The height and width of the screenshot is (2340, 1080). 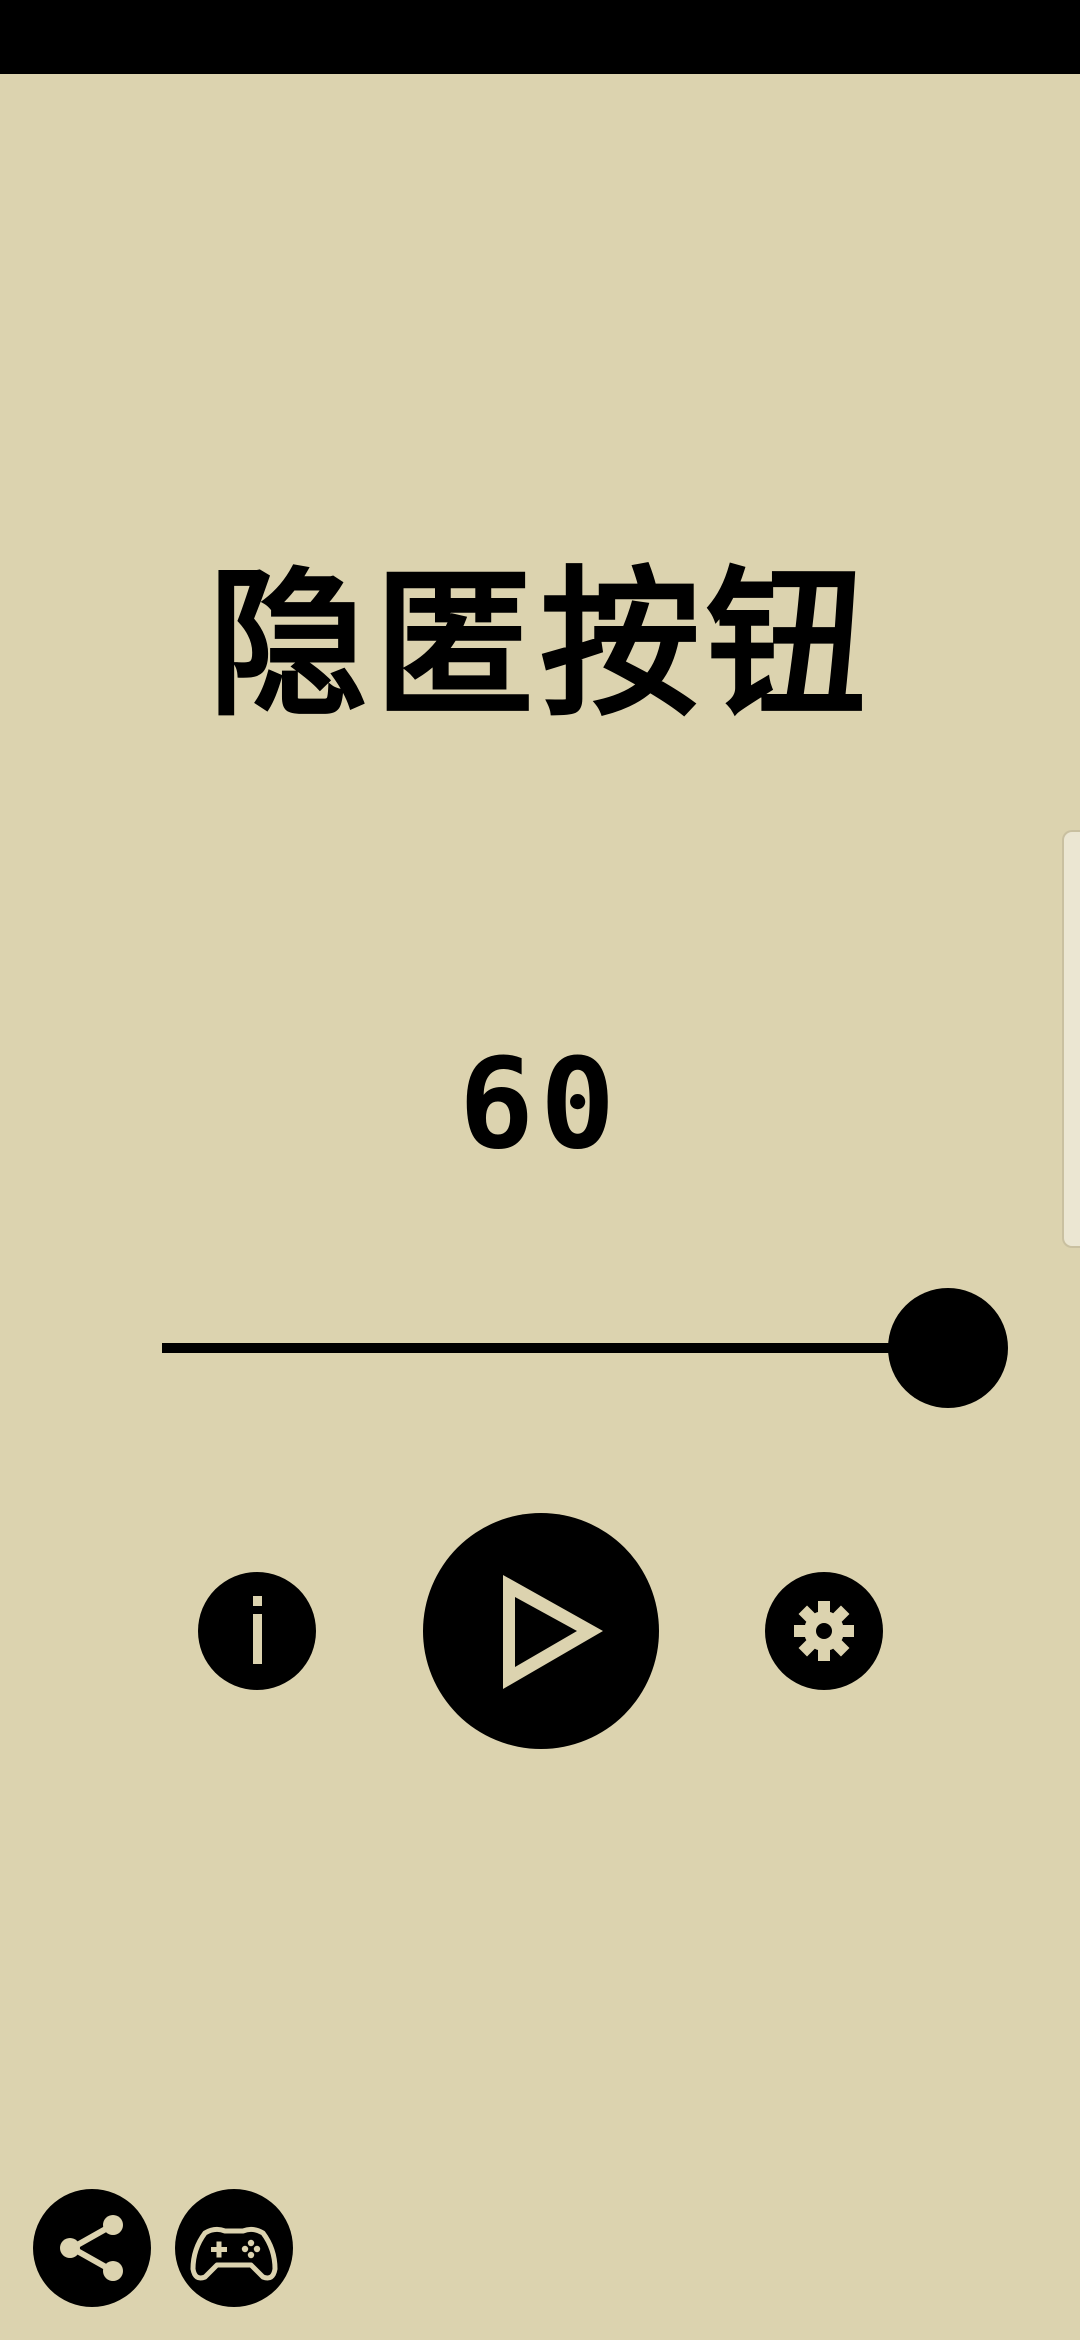 I want to click on settings-button, so click(x=824, y=1631).